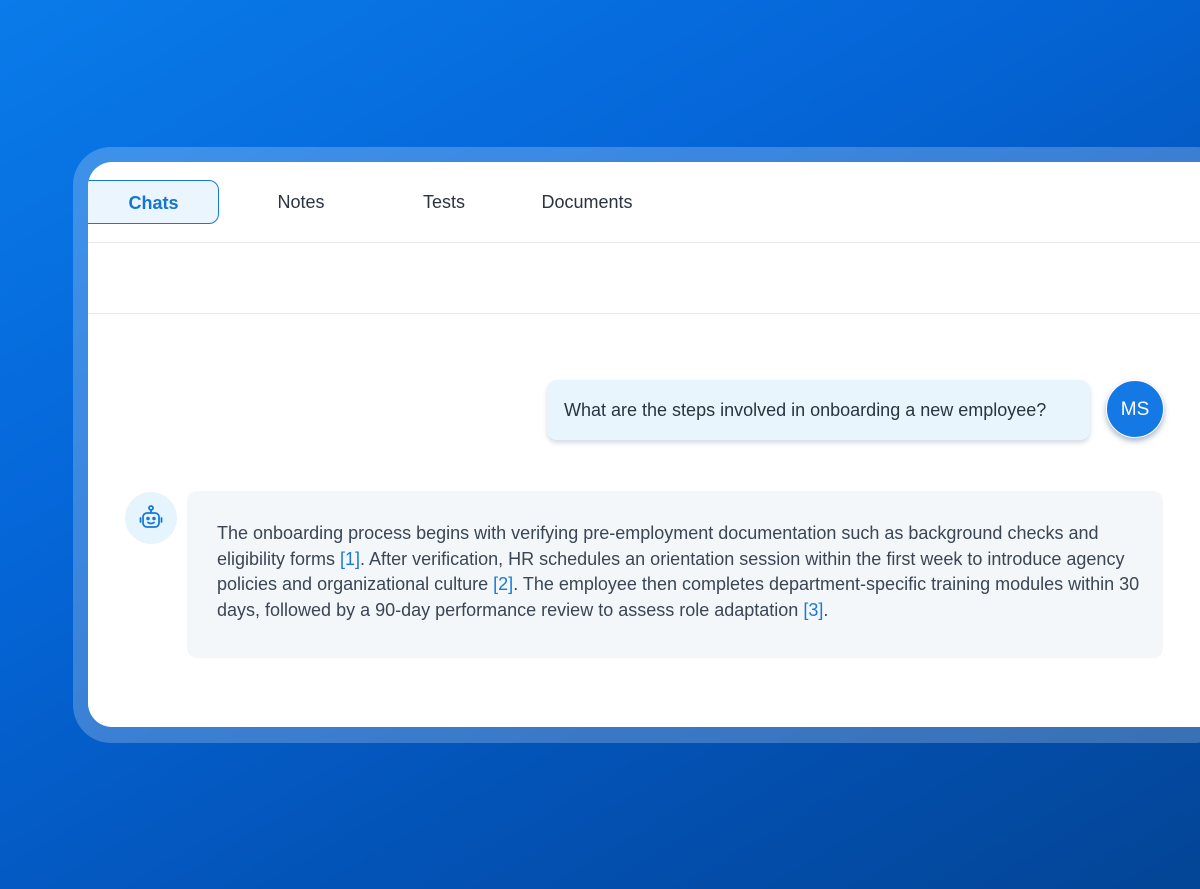  I want to click on tab-documents: Documents, so click(587, 202).